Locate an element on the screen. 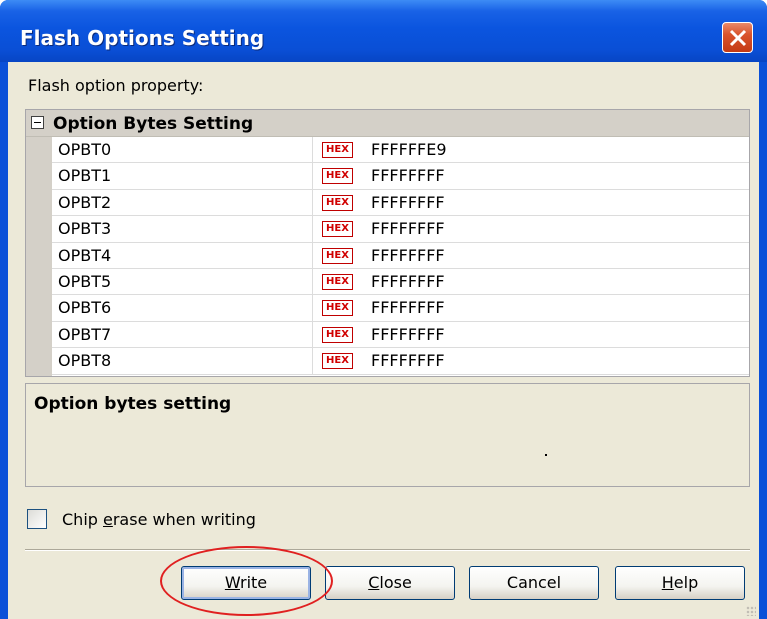 The image size is (767, 619). property-label: Flash option property: is located at coordinates (116, 85).